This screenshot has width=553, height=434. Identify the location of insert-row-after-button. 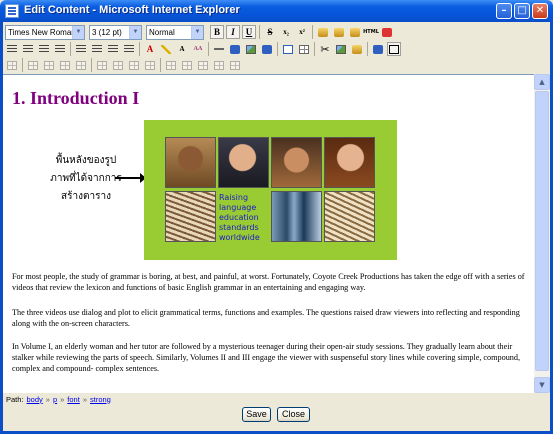
(65, 65).